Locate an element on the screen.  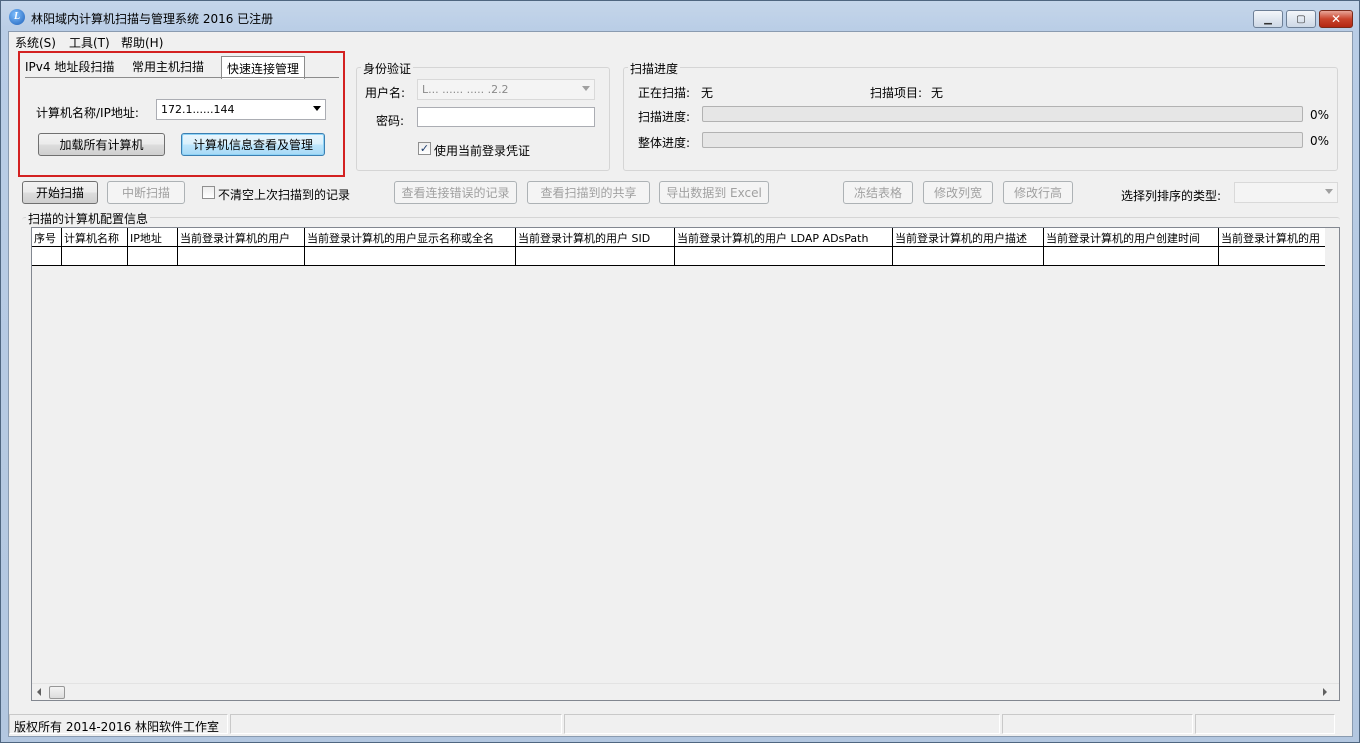
host-value: 172.1......144 is located at coordinates (198, 109).